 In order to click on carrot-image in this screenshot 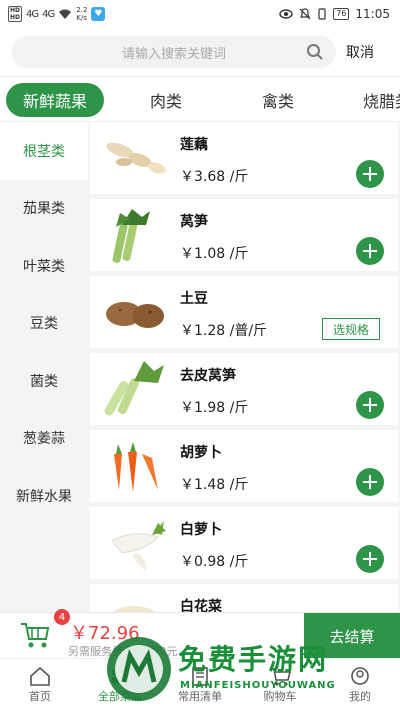, I will do `click(136, 467)`.